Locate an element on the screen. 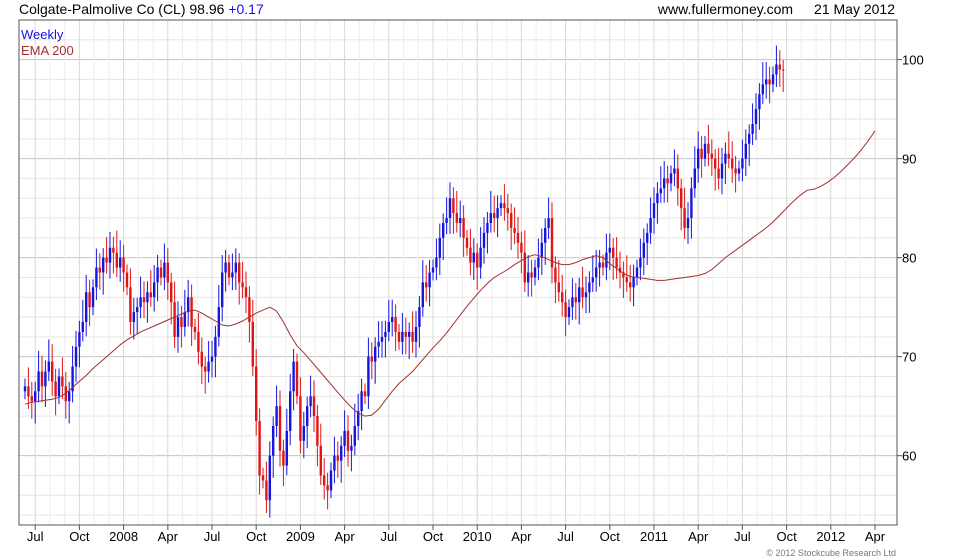 Image resolution: width=980 pixels, height=560 pixels. y-tick-label: 80 is located at coordinates (909, 258).